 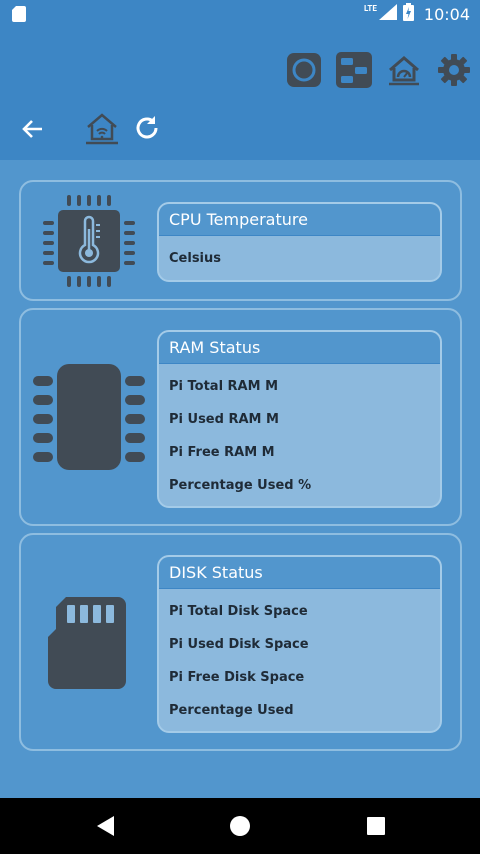 What do you see at coordinates (224, 386) in the screenshot?
I see `ram-total: Pi Total RAM M` at bounding box center [224, 386].